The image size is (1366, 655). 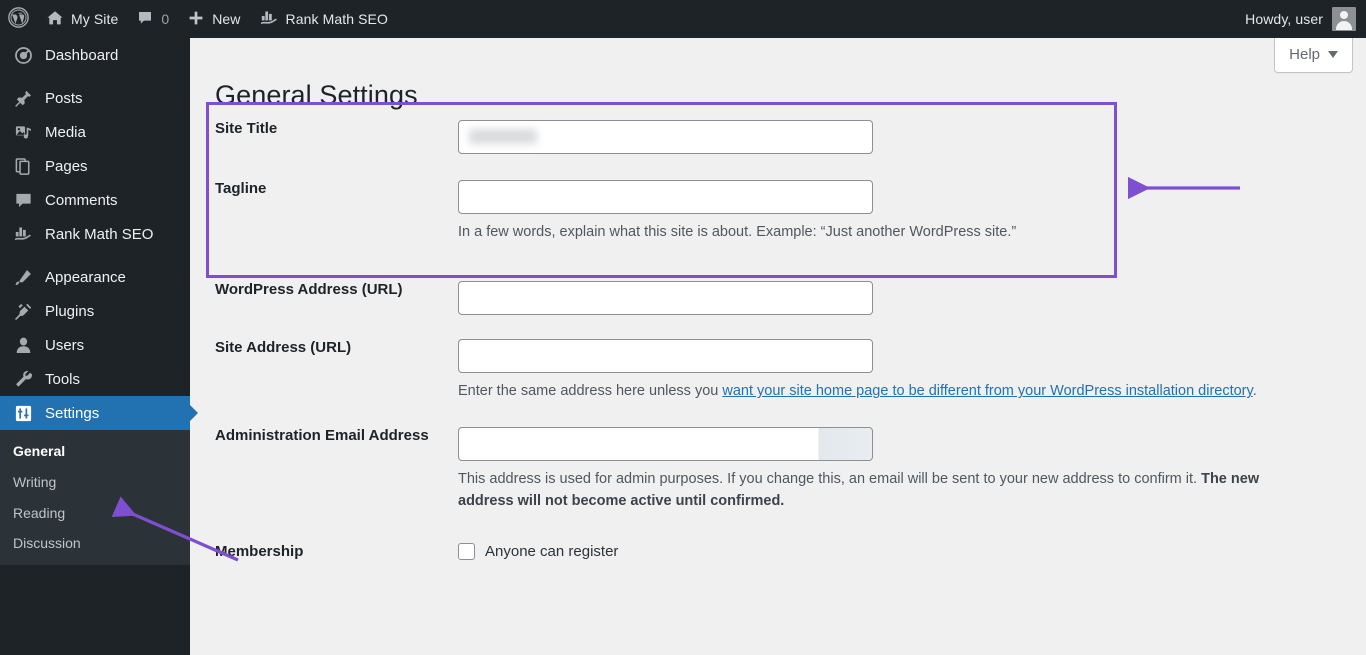 I want to click on submenu-item-discussion: Discussion, so click(x=95, y=543).